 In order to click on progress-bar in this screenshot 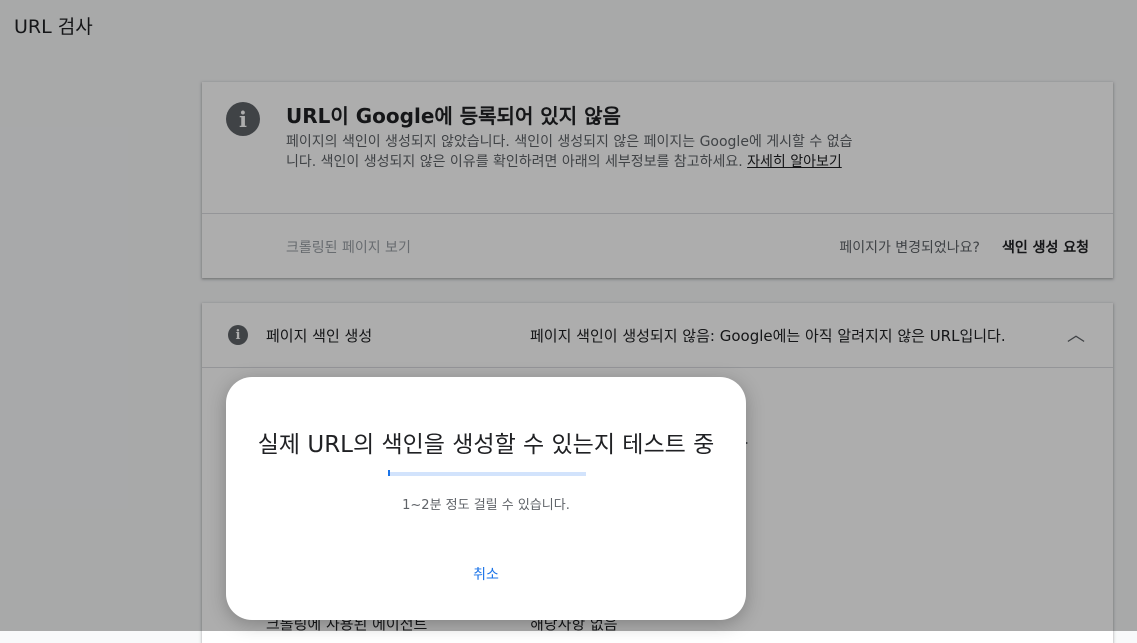, I will do `click(487, 473)`.